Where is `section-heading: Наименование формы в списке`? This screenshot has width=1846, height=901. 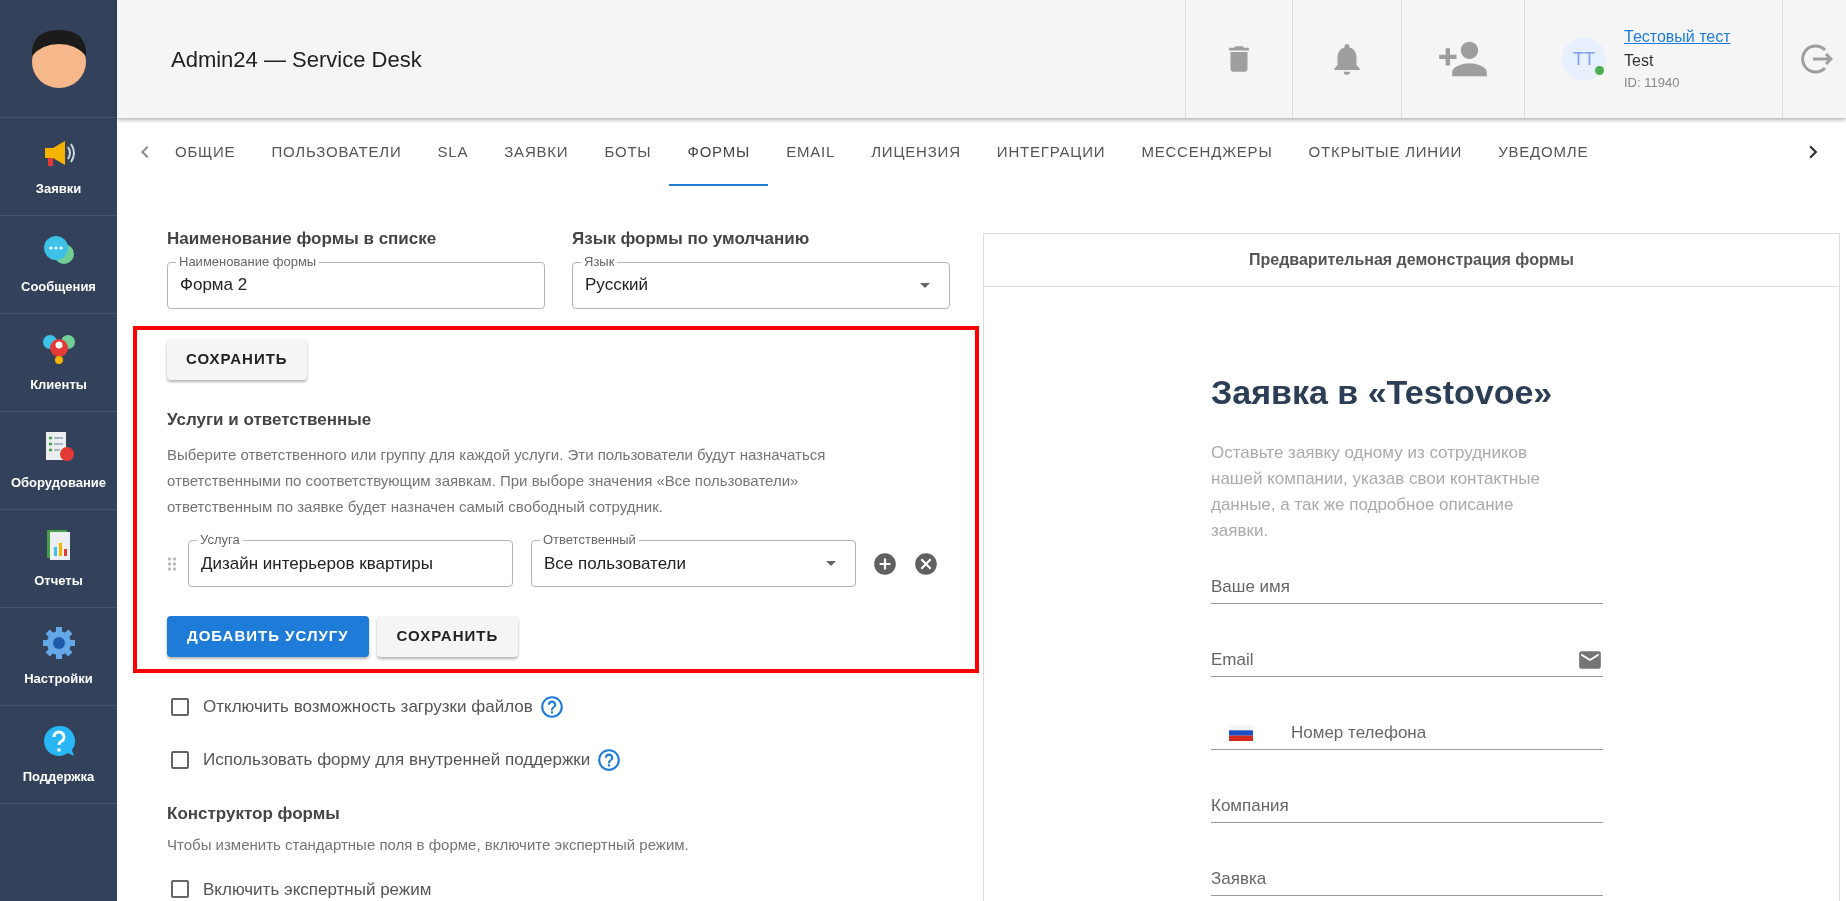
section-heading: Наименование формы в списке is located at coordinates (302, 239).